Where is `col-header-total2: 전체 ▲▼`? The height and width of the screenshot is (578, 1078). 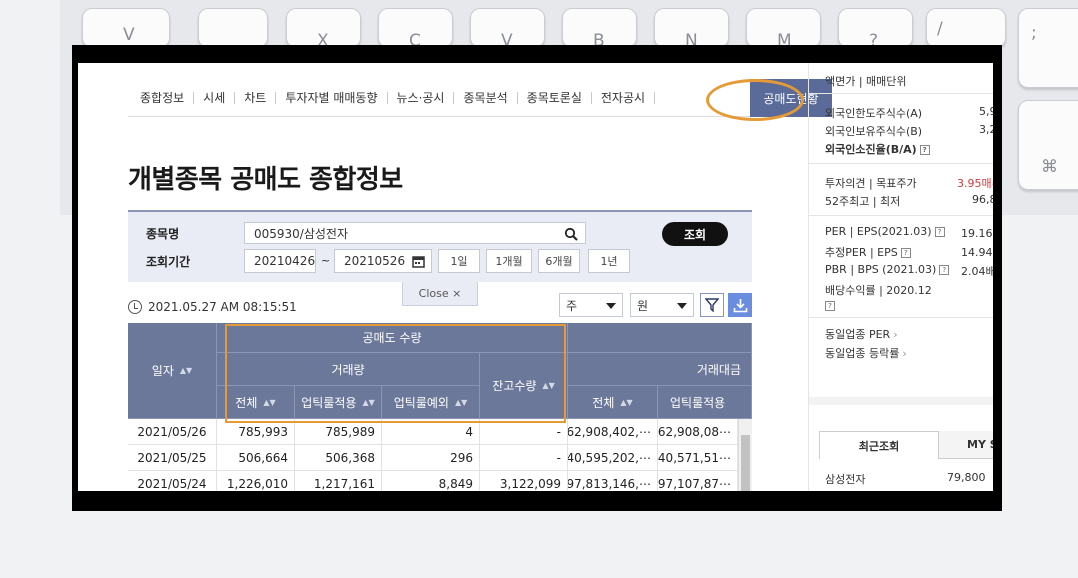
col-header-total2: 전체 ▲▼ is located at coordinates (613, 402).